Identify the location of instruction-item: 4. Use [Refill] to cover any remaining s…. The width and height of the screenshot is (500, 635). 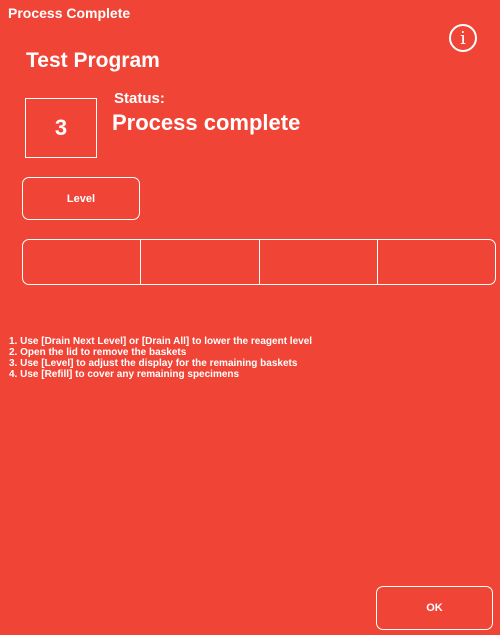
(124, 374).